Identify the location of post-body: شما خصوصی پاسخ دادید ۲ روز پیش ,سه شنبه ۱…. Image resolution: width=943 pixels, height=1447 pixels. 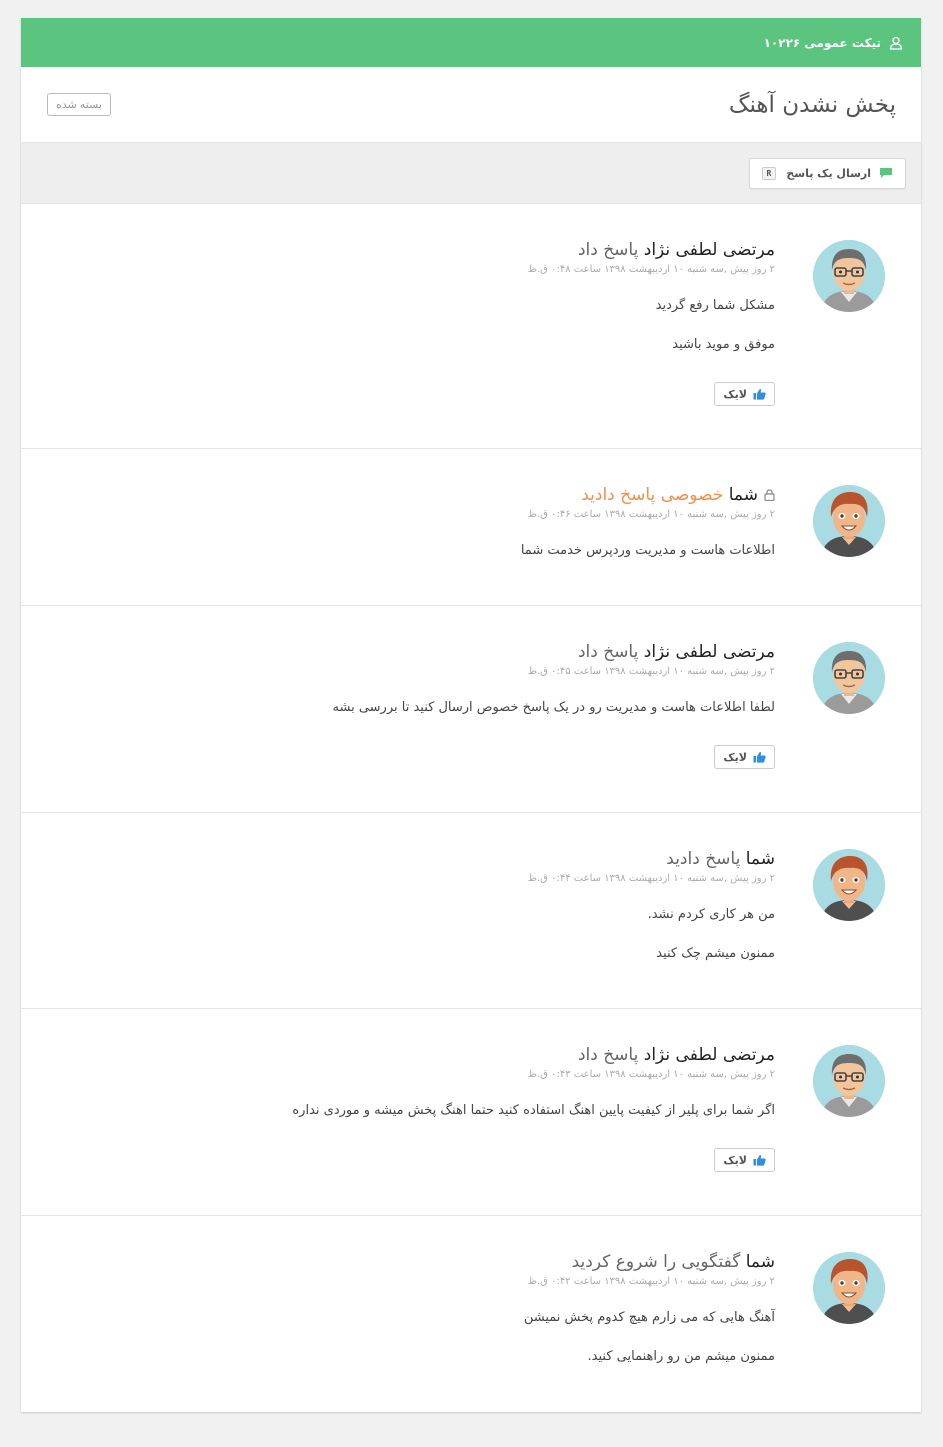
(408, 522).